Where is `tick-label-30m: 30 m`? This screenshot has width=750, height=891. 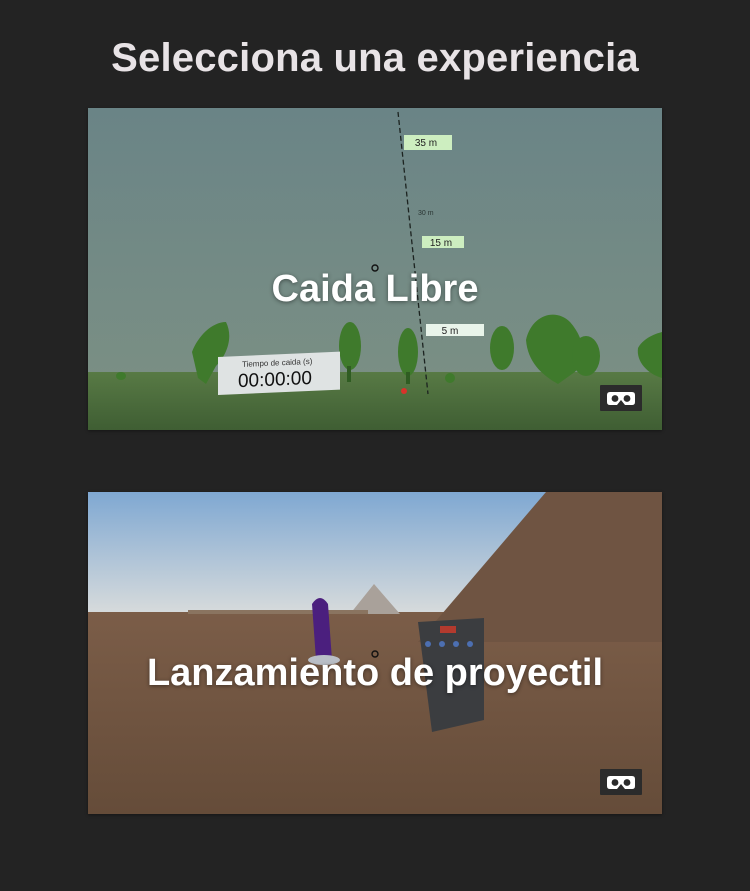
tick-label-30m: 30 m is located at coordinates (426, 213).